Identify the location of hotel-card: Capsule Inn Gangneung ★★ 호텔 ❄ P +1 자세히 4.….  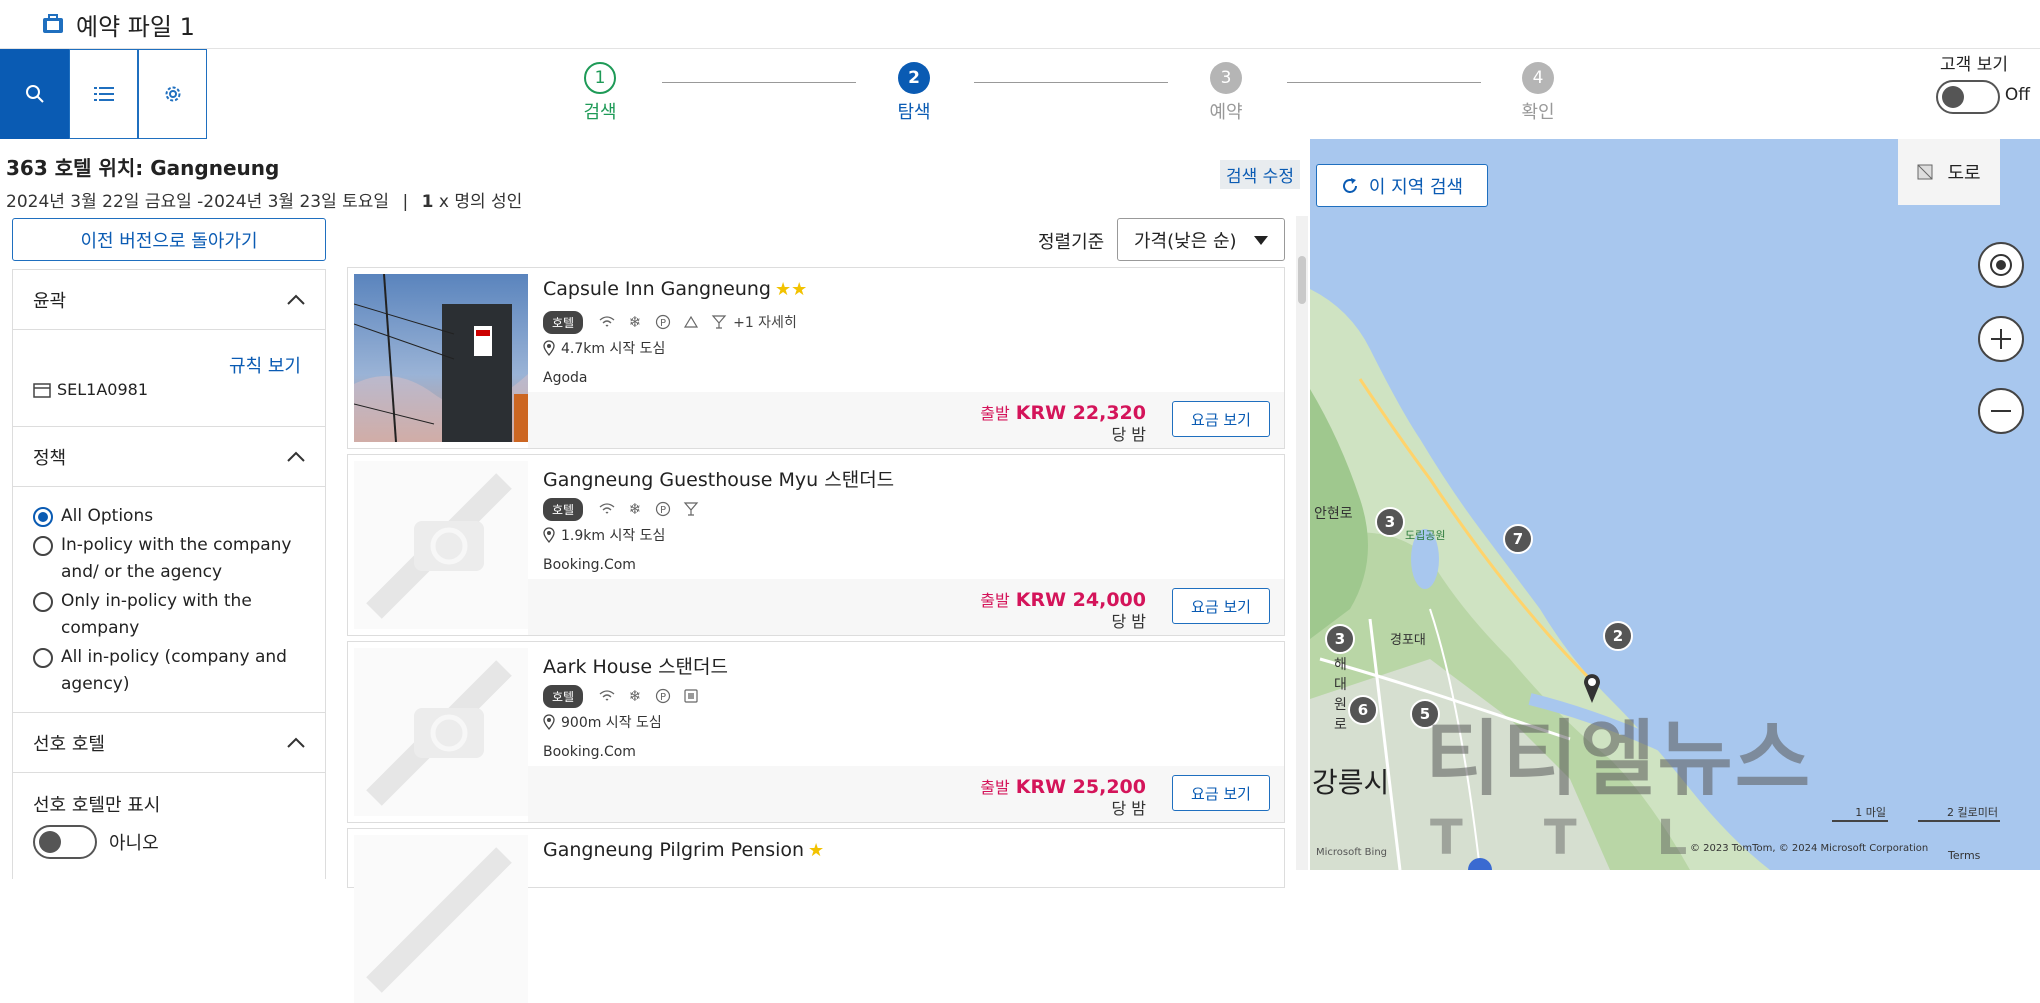
(816, 358).